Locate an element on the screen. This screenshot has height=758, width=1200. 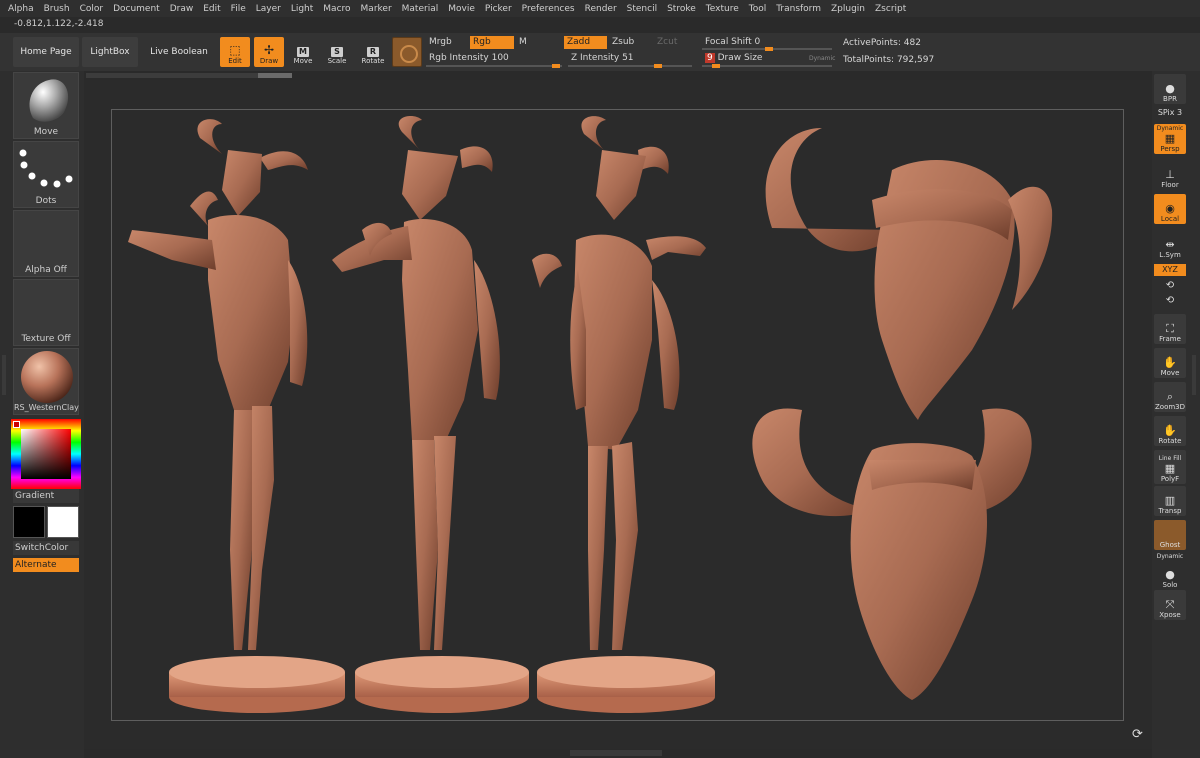
menu-file: File is located at coordinates (238, 9).